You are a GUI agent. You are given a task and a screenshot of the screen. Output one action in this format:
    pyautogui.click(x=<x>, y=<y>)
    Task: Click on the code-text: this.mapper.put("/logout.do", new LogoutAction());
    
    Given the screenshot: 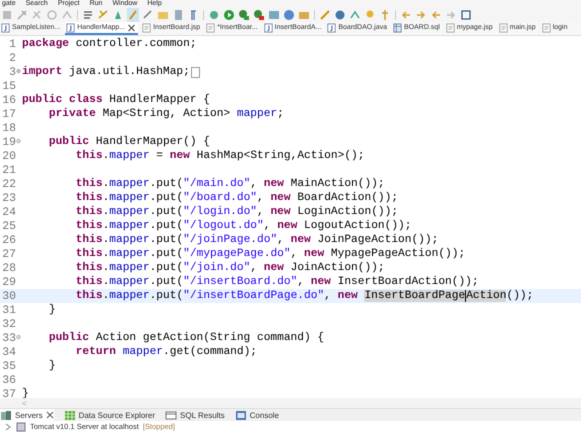 What is the action you would take?
    pyautogui.click(x=243, y=226)
    